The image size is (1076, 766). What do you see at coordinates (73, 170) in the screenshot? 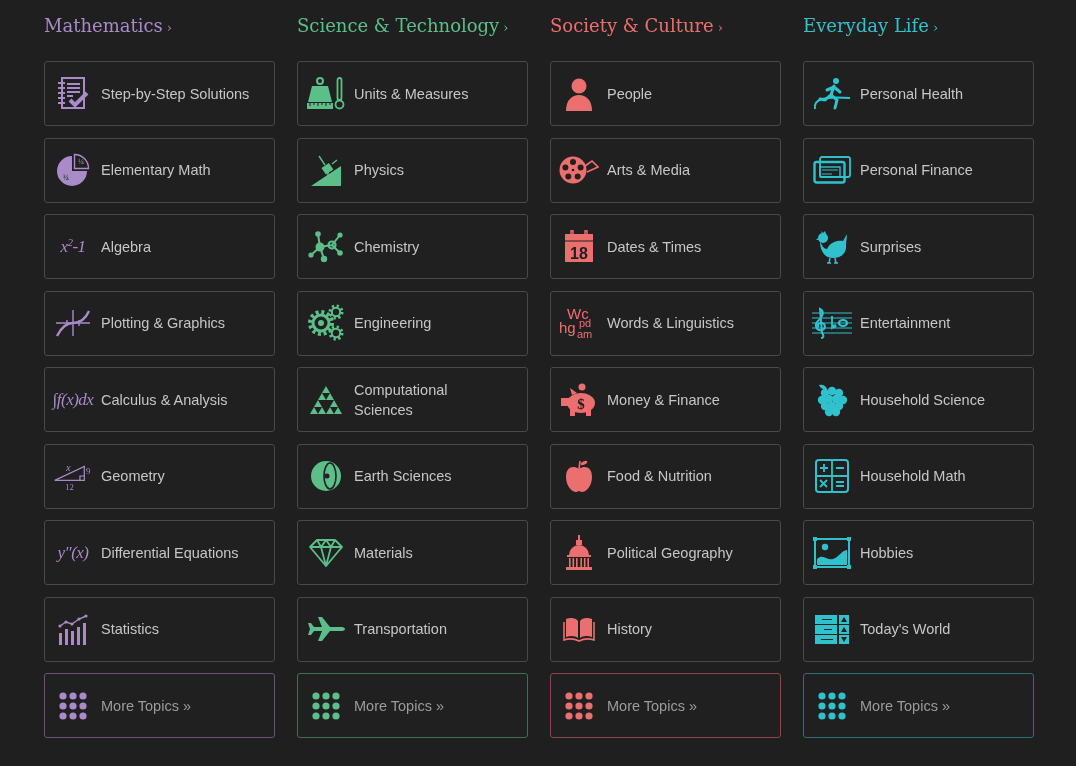
I see `pie-chart-icon: ¼ ¾` at bounding box center [73, 170].